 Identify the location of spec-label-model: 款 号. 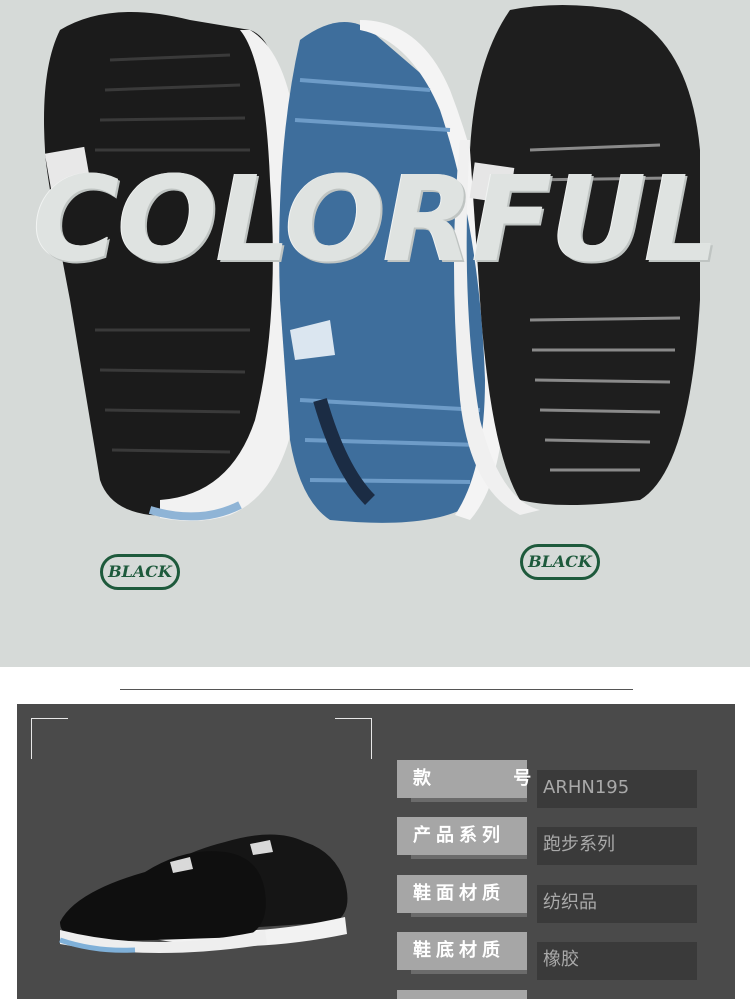
(464, 779).